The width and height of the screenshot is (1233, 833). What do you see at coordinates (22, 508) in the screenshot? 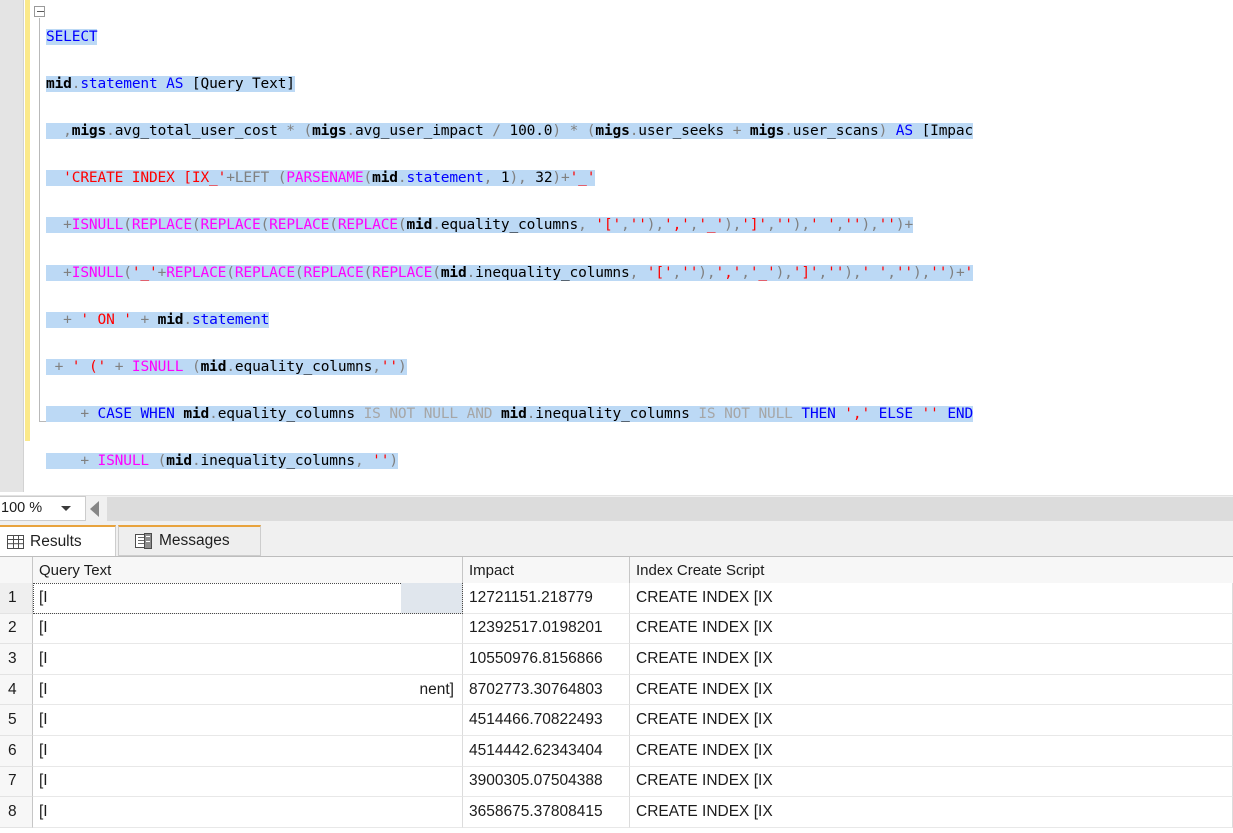
I see `zoom-level-value: 100 %` at bounding box center [22, 508].